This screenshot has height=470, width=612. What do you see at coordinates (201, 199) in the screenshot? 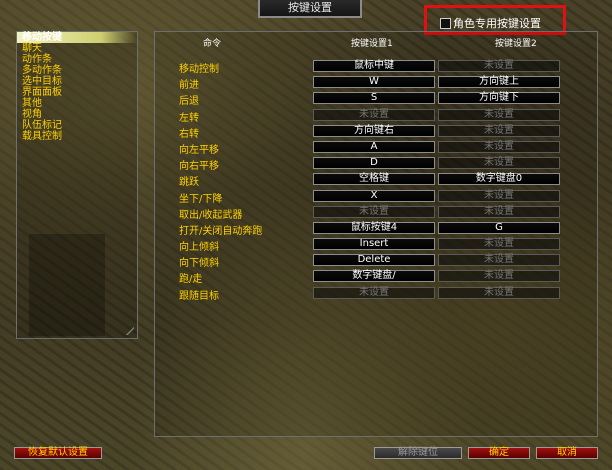
I see `command-label: 坐下/下降` at bounding box center [201, 199].